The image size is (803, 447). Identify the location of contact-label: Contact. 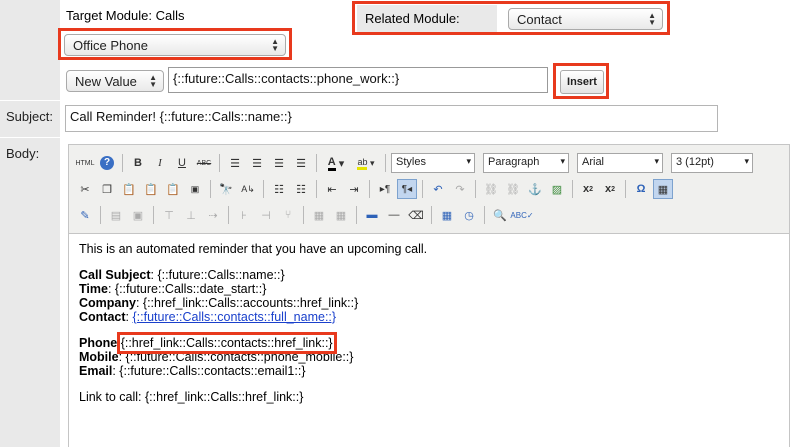
(102, 317).